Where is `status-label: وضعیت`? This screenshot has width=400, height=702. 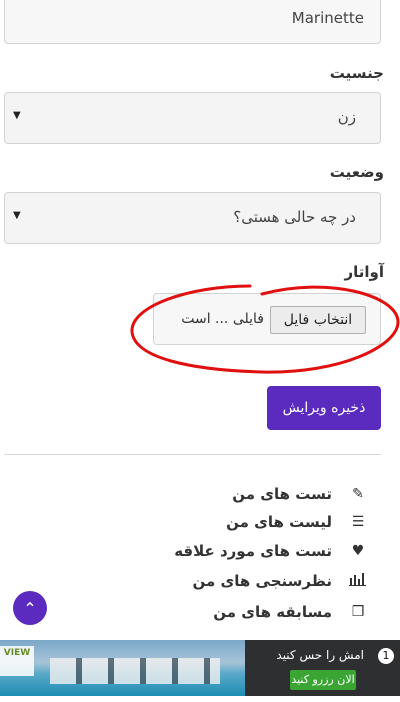
status-label: وضعیت is located at coordinates (356, 172).